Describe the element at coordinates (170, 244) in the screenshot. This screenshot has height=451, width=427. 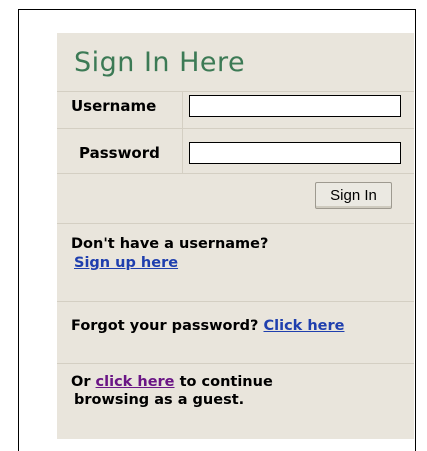
I see `signup-prompt: Don't have a username?` at that location.